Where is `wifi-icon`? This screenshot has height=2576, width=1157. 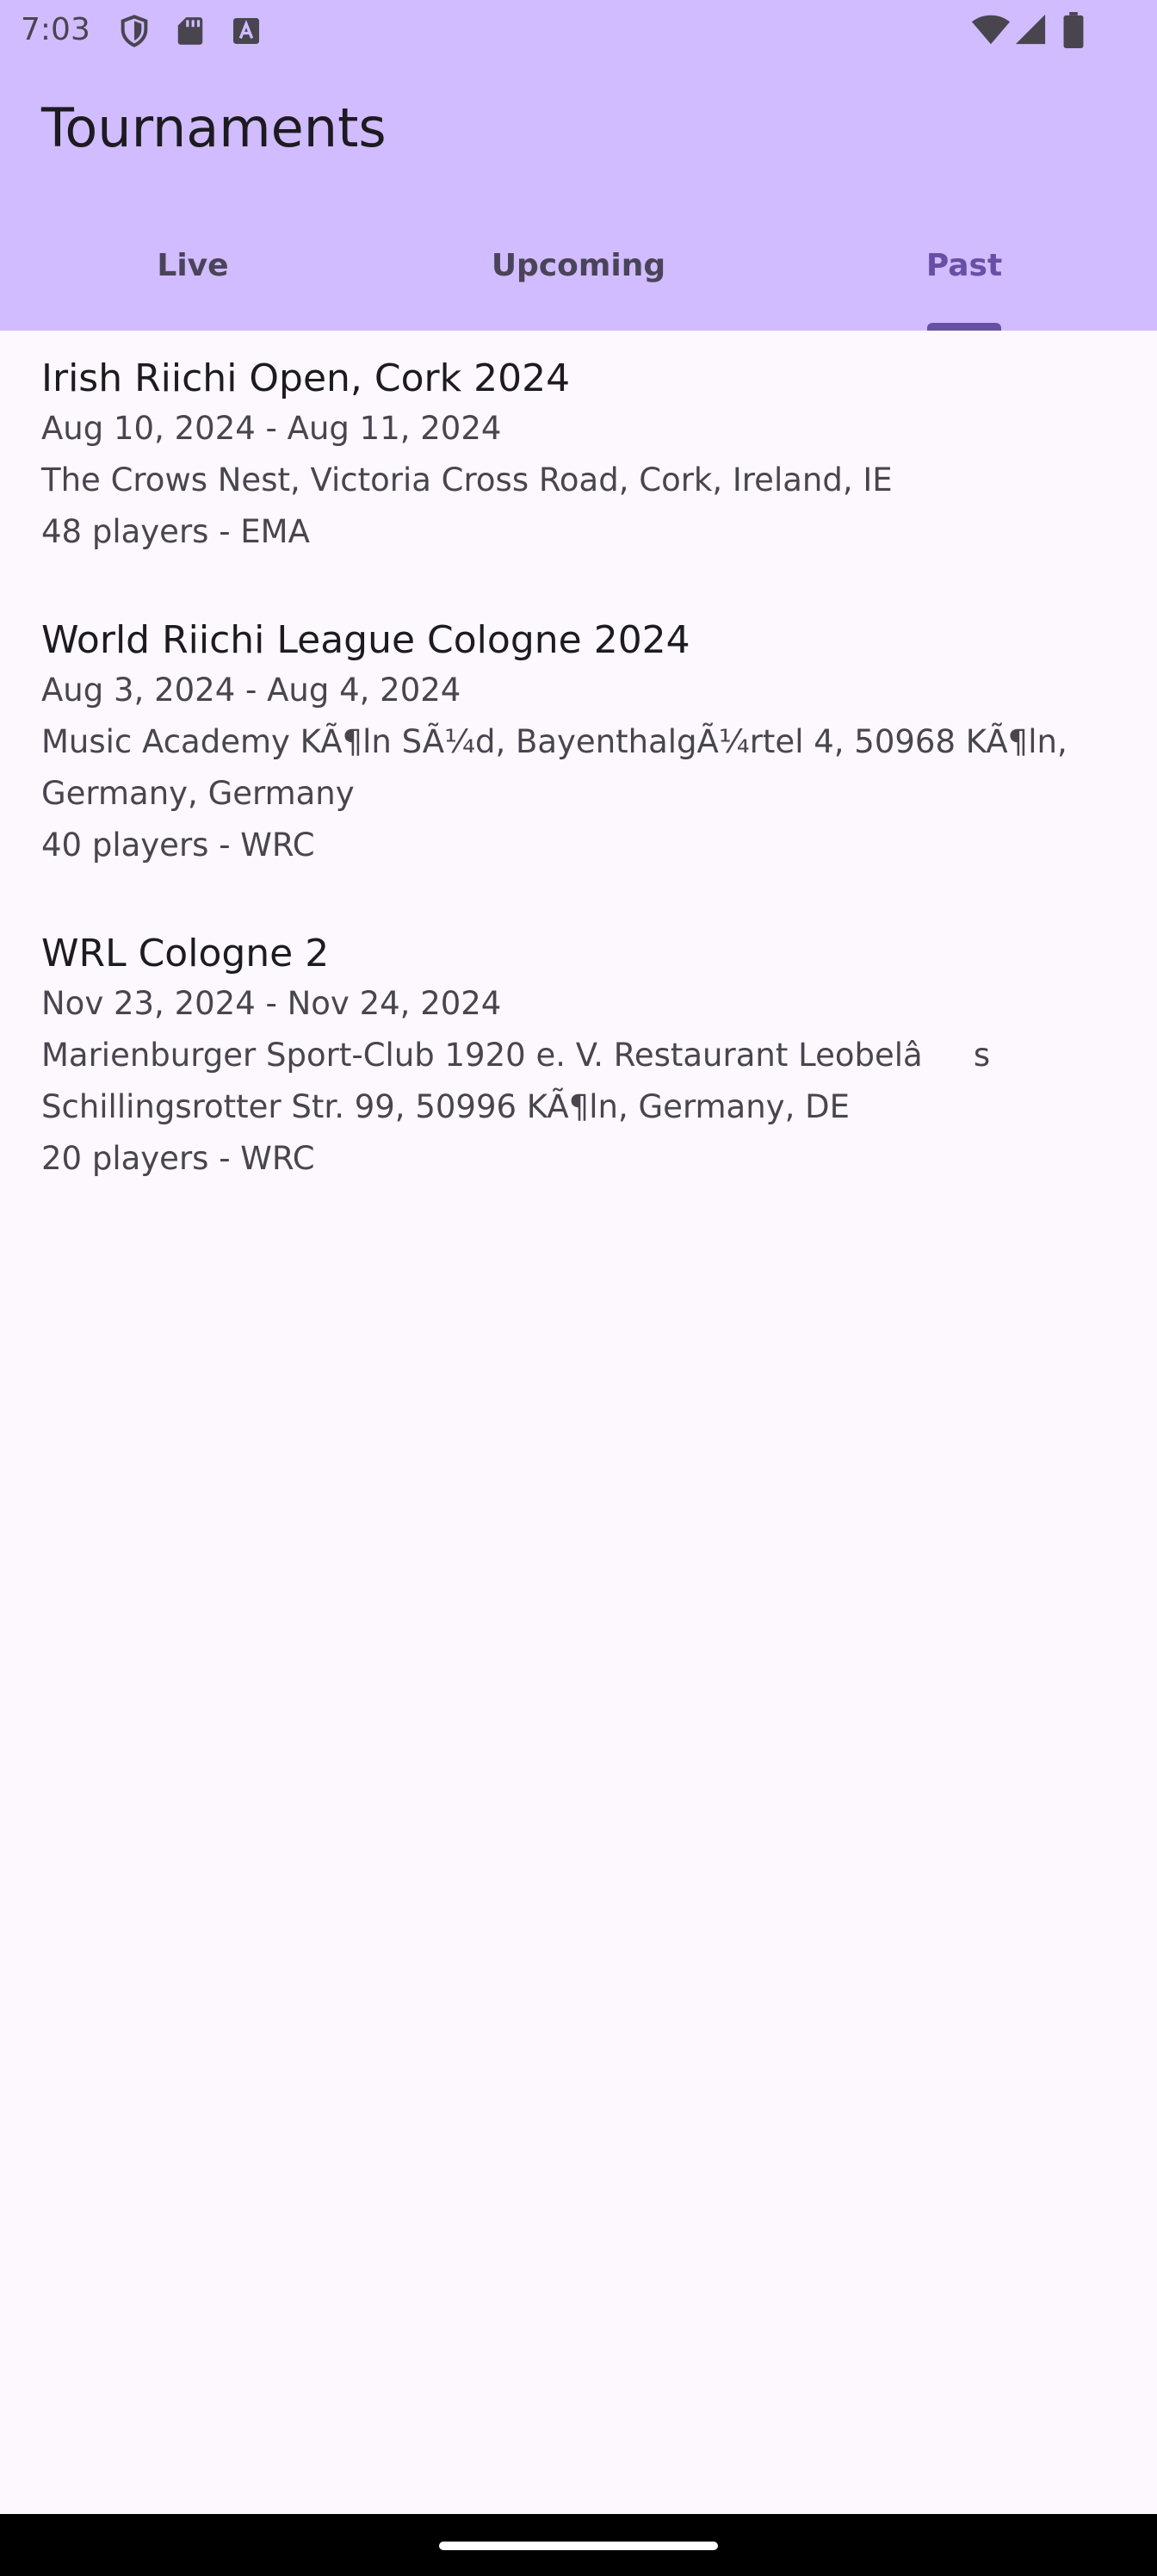
wifi-icon is located at coordinates (991, 32).